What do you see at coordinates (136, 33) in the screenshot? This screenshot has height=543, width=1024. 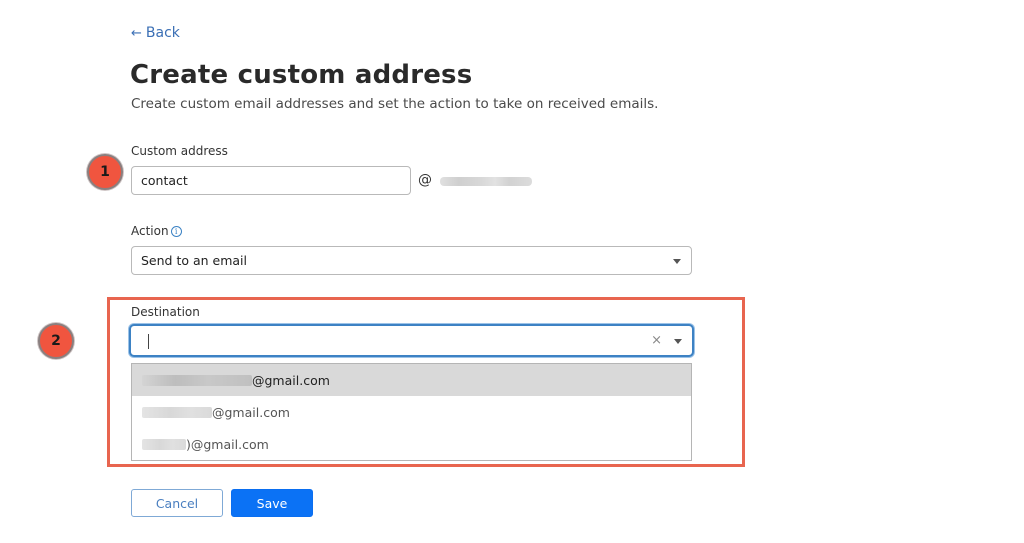 I see `arrow-left-icon: ←` at bounding box center [136, 33].